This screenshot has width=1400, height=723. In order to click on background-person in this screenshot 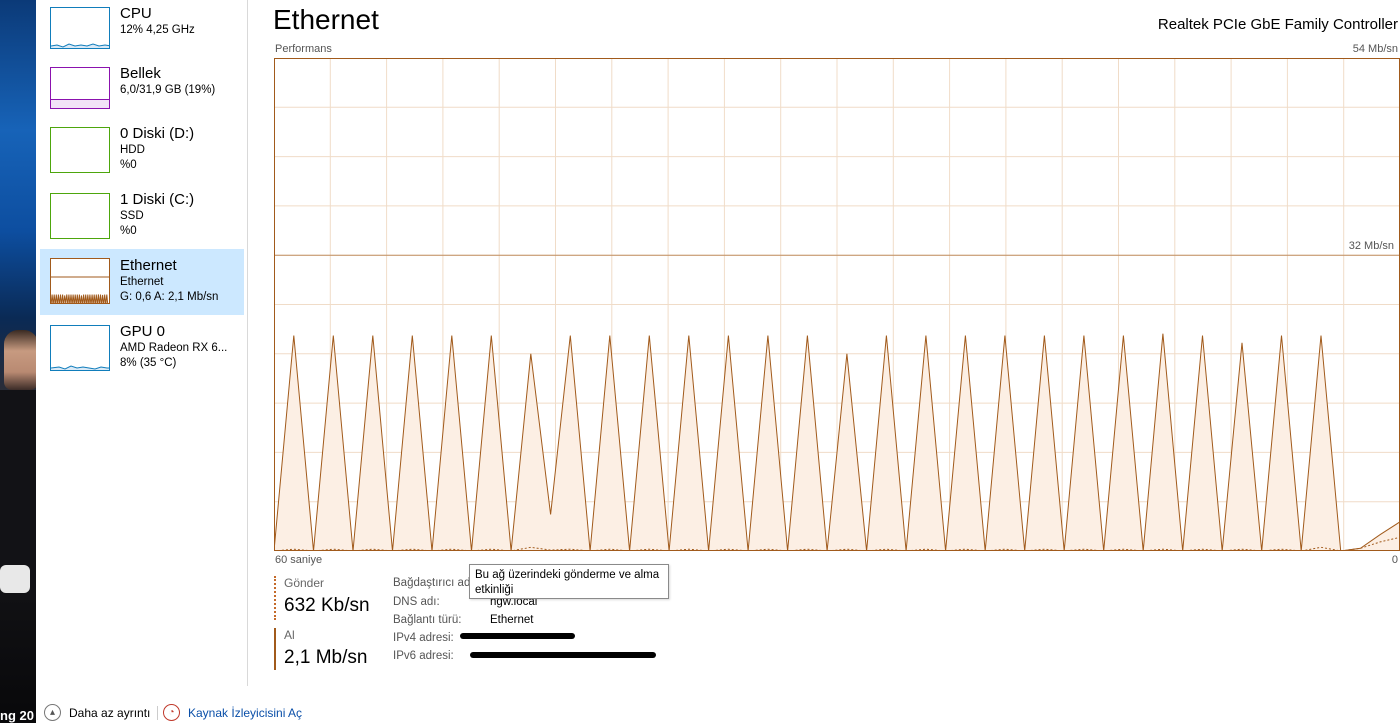, I will do `click(20, 360)`.